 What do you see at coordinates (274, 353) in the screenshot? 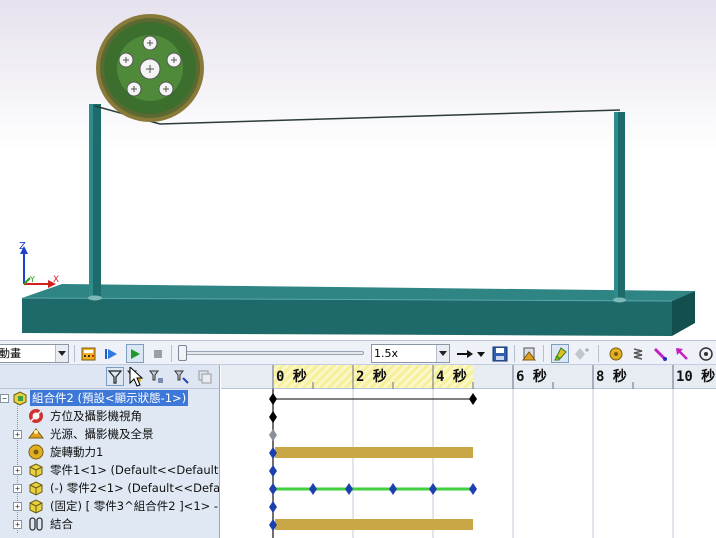
I see `playback-slider` at bounding box center [274, 353].